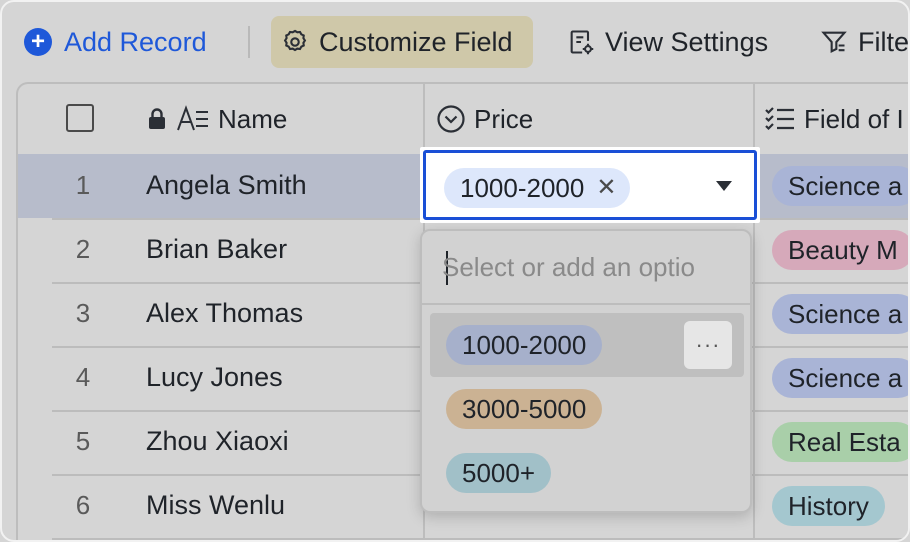 This screenshot has height=542, width=910. Describe the element at coordinates (524, 345) in the screenshot. I see `option-tag: 1000-2000` at that location.